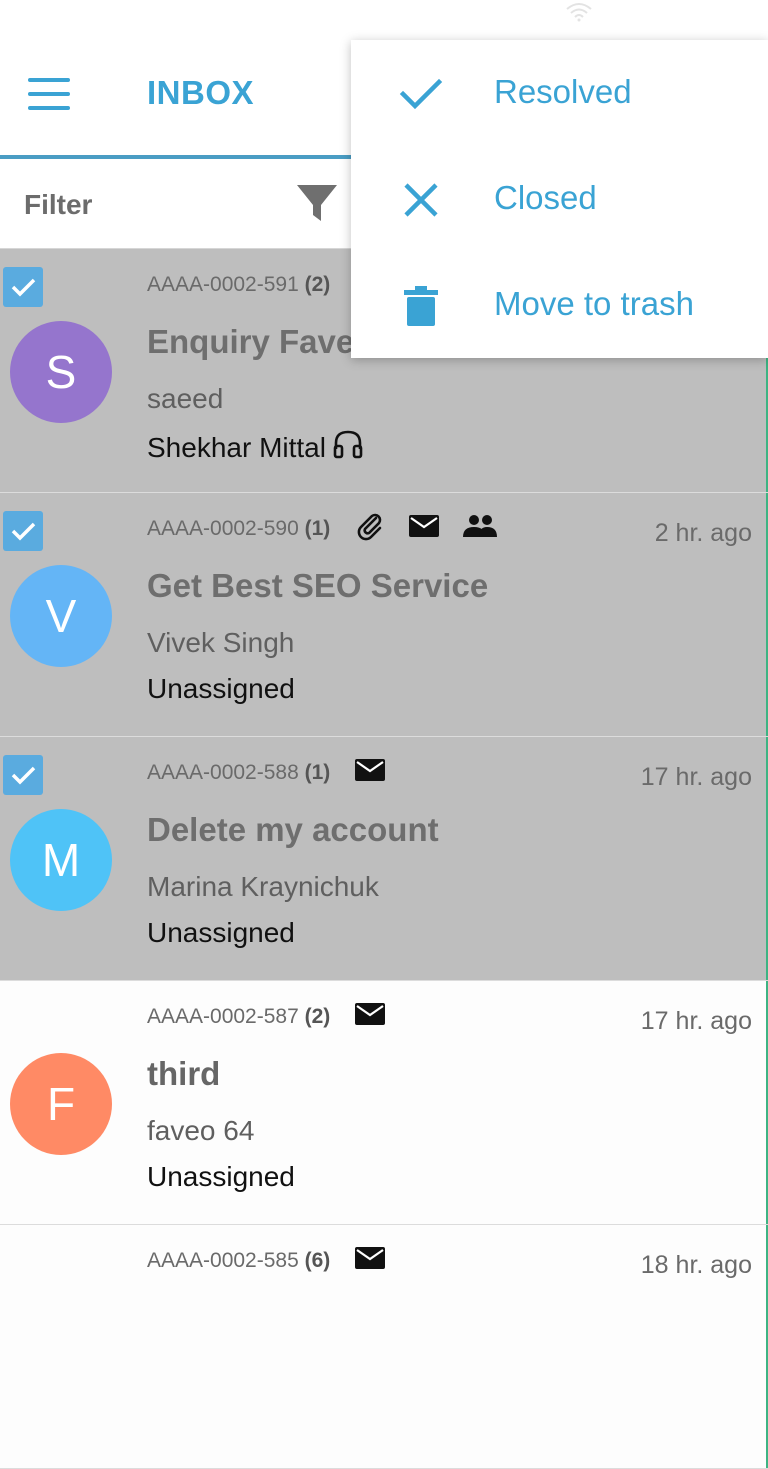 The width and height of the screenshot is (768, 1469). Describe the element at coordinates (317, 203) in the screenshot. I see `funnel-icon` at that location.